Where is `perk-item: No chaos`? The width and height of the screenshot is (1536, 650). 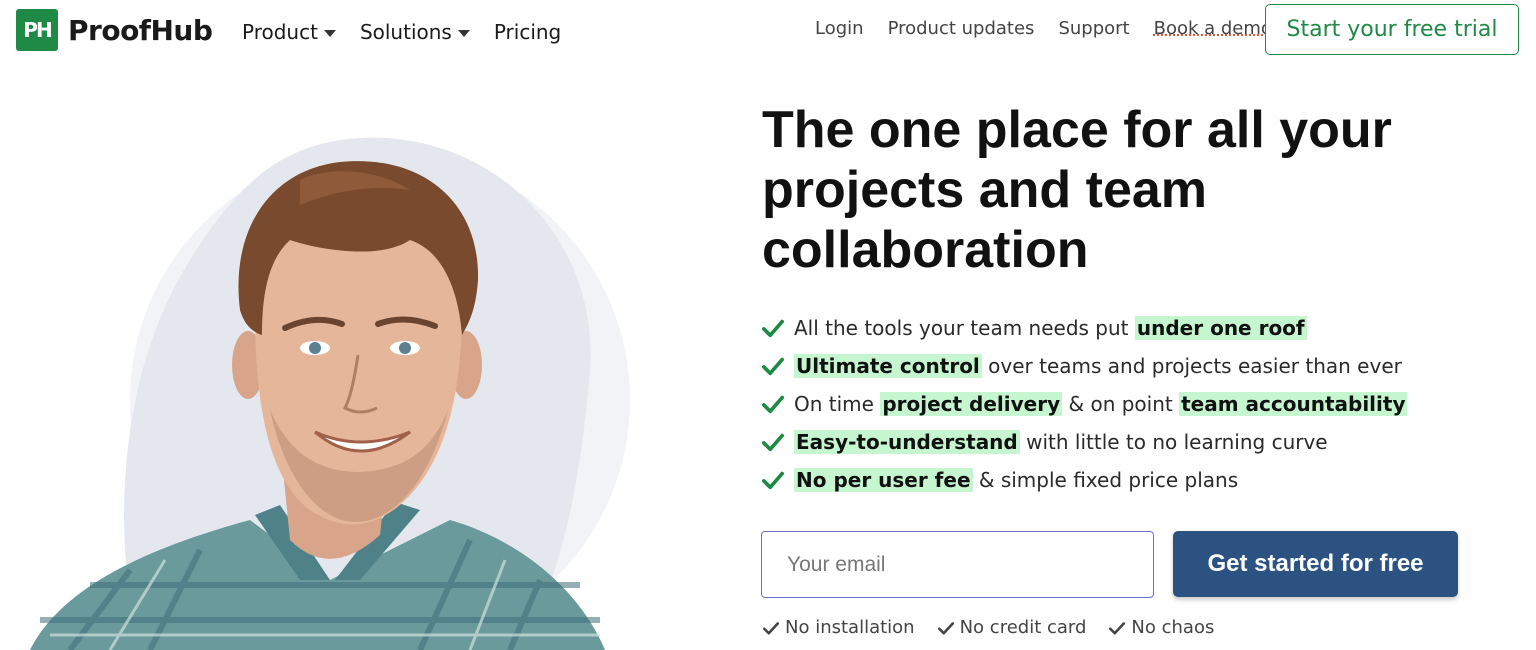 perk-item: No chaos is located at coordinates (1161, 627).